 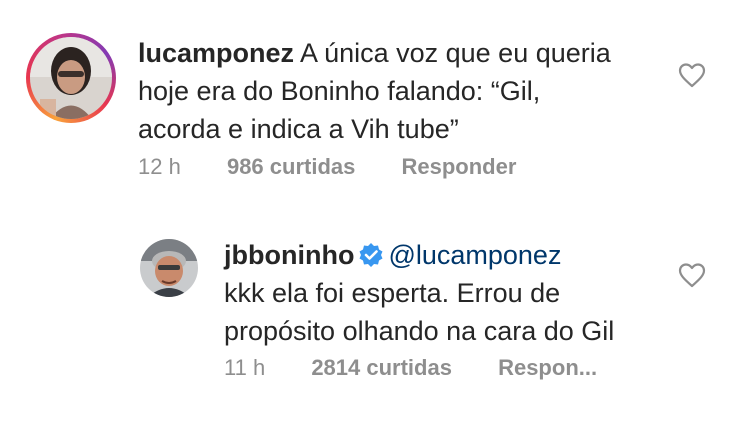 I want to click on comment-meta: 12 h 986 curtidas Responder, so click(x=327, y=167).